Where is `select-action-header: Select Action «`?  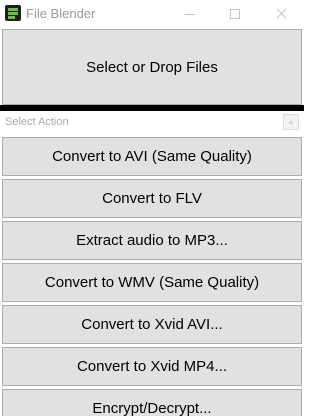
select-action-header: Select Action « is located at coordinates (152, 122).